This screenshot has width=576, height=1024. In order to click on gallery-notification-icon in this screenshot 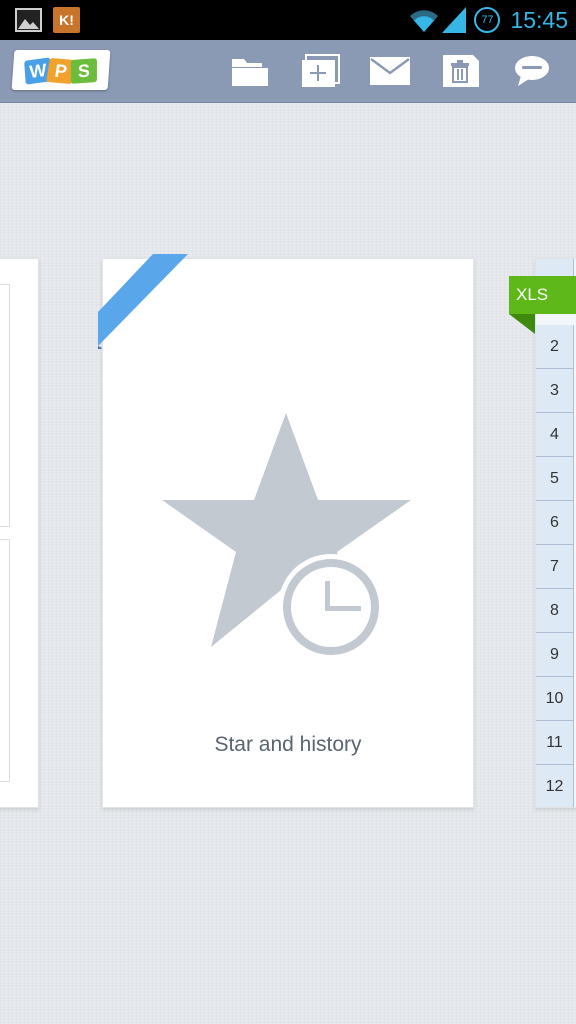, I will do `click(28, 20)`.